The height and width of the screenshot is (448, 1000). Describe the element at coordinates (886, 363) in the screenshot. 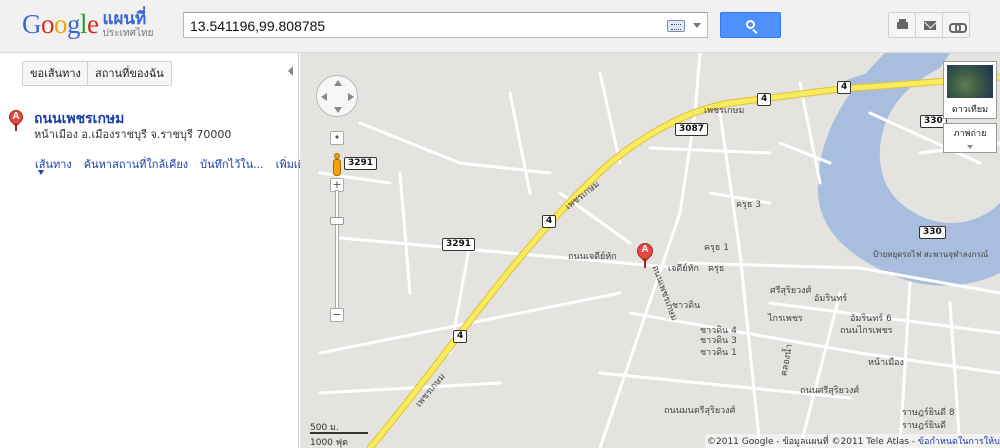

I see `map-label: หน้าเมือง` at that location.